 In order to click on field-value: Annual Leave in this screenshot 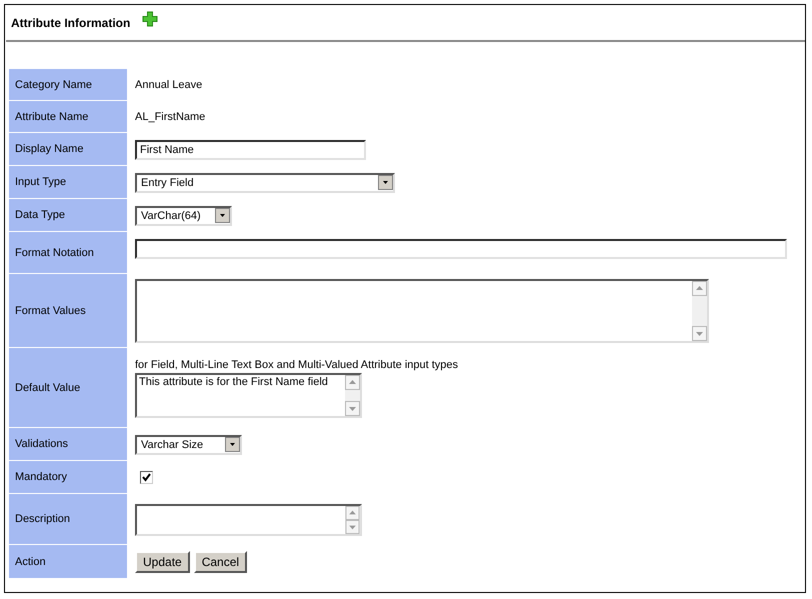, I will do `click(168, 85)`.